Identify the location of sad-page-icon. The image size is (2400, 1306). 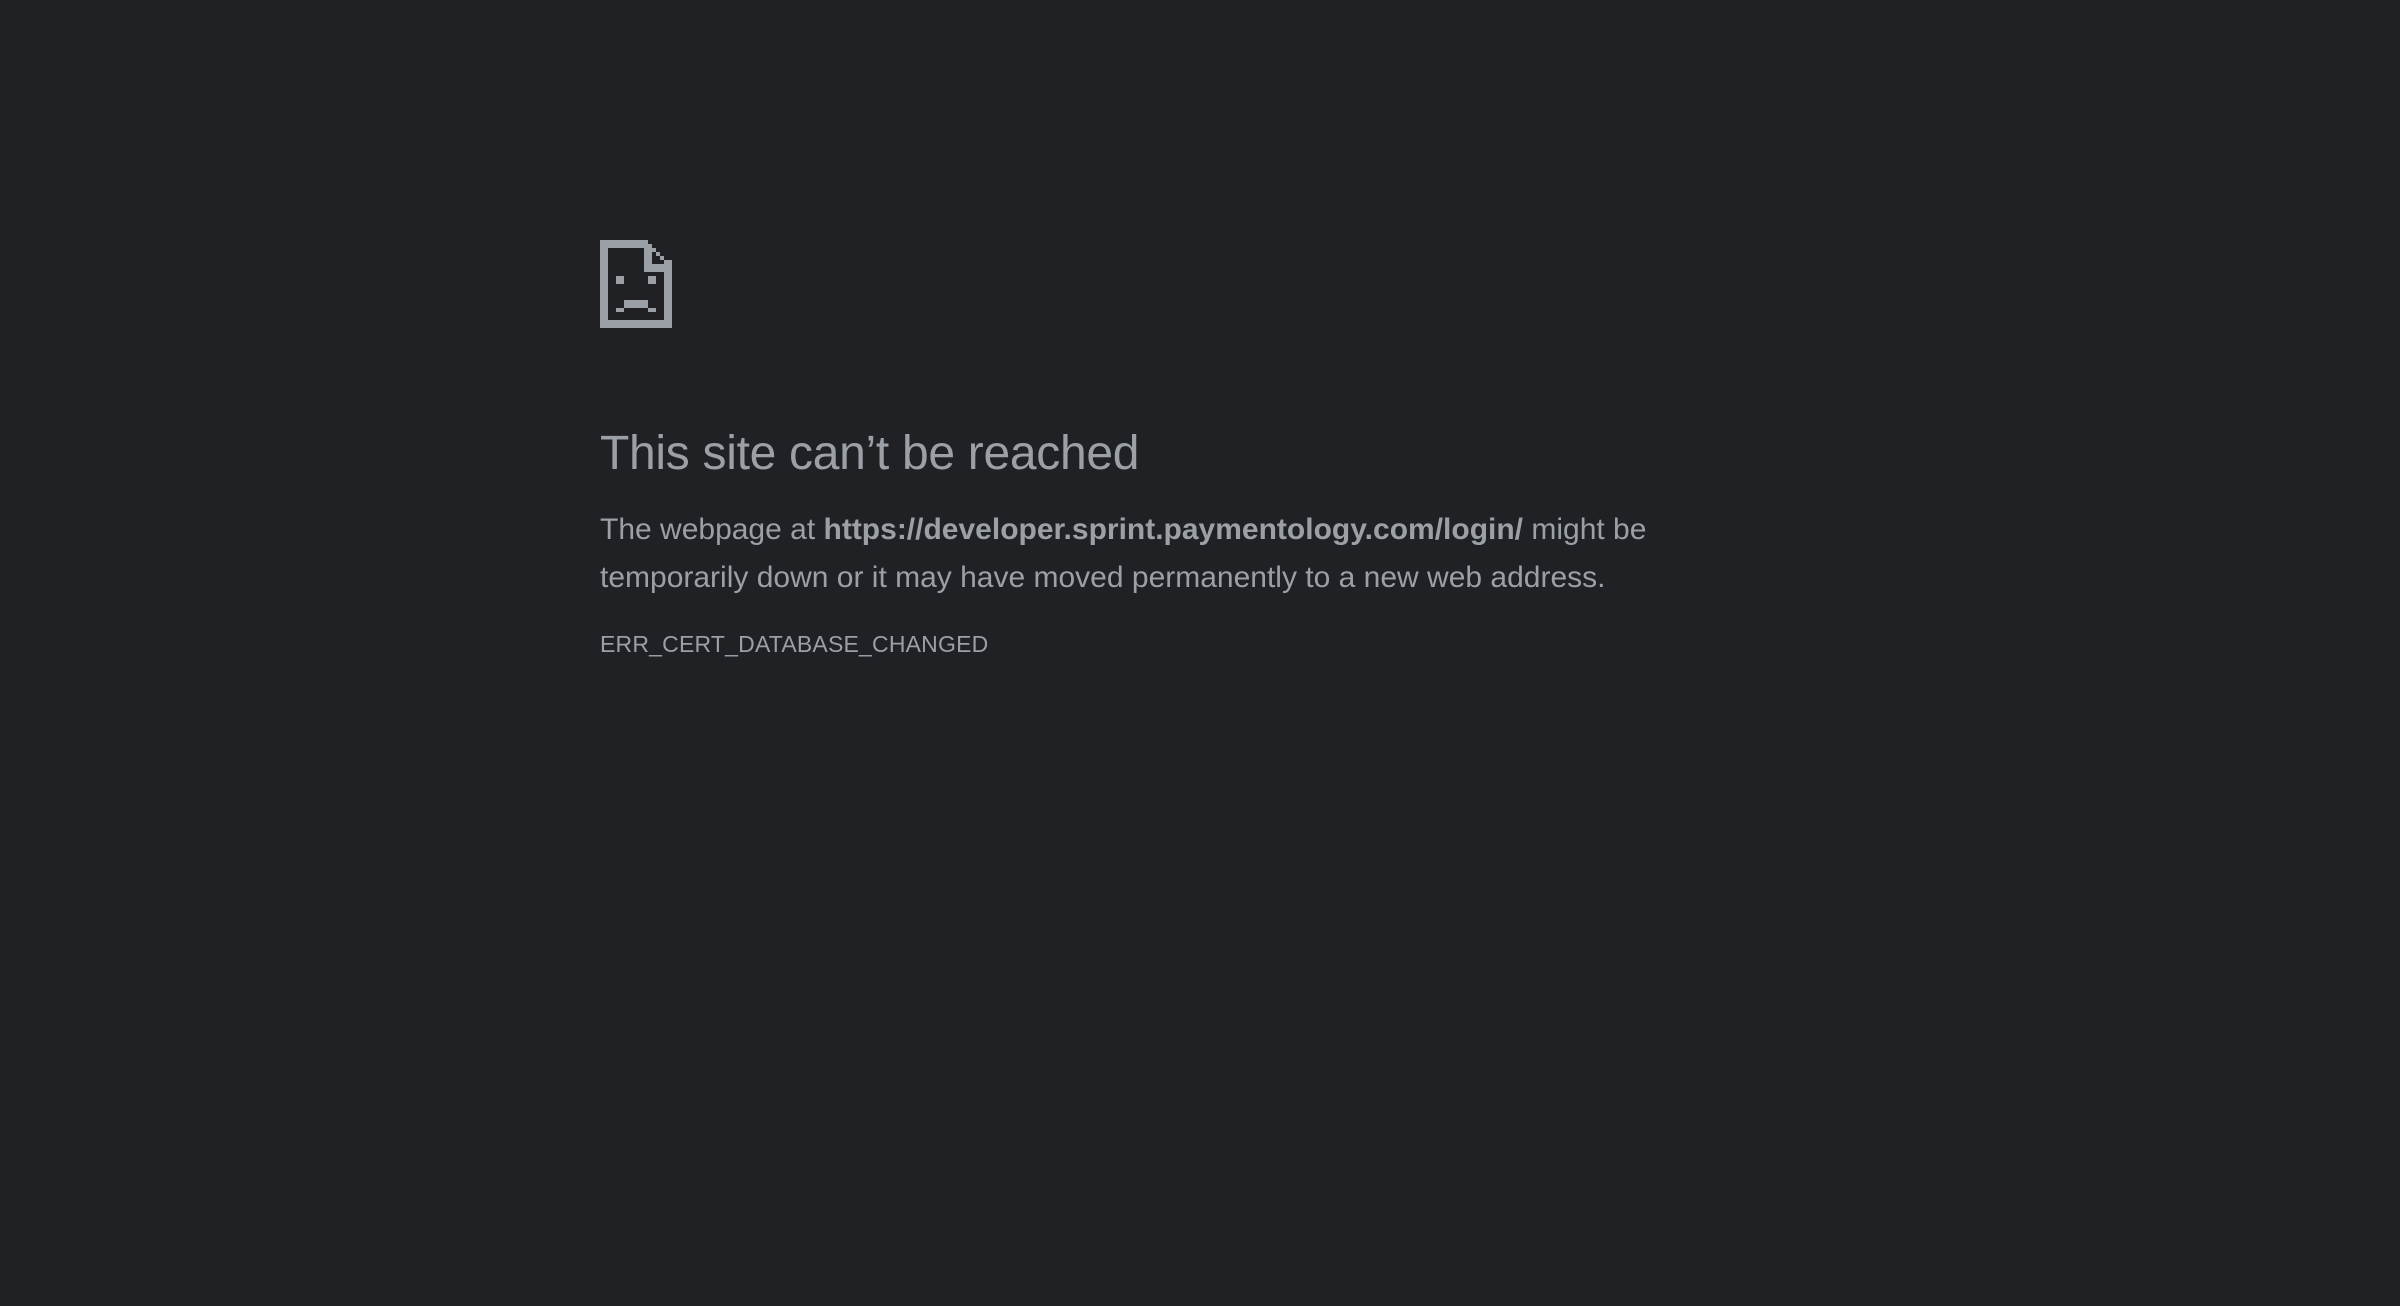
(636, 284).